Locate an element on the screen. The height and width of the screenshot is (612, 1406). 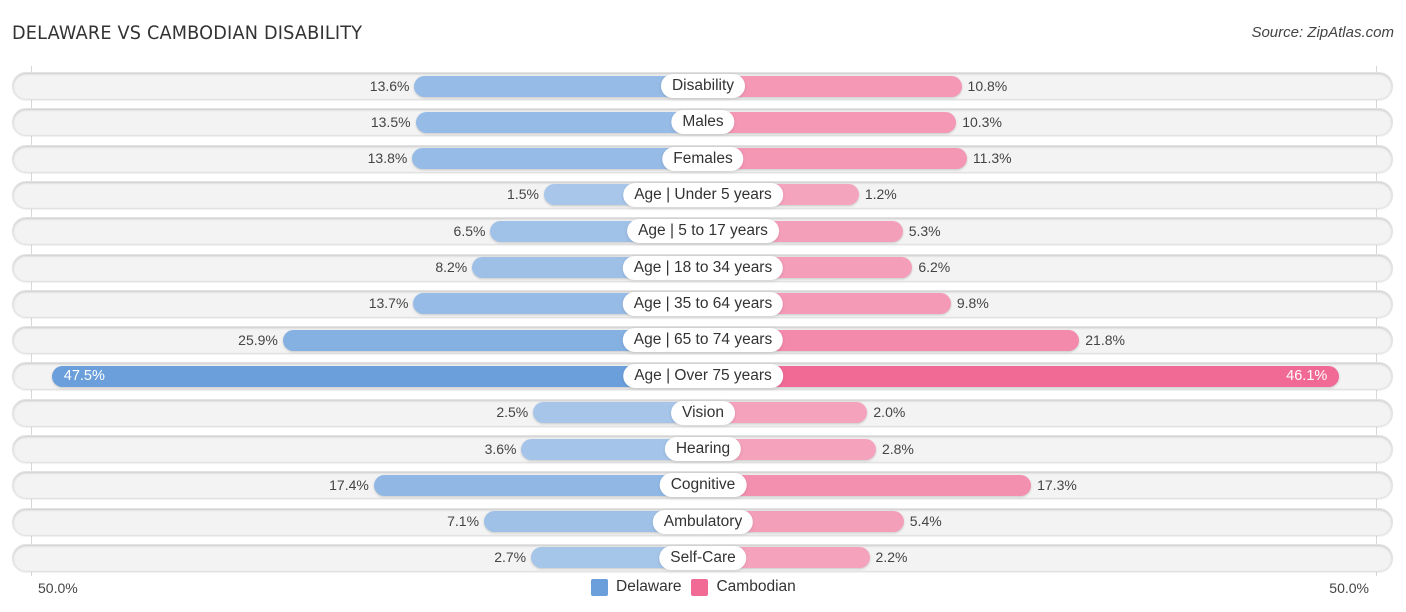
right-axis-label: 50.0% is located at coordinates (1349, 588).